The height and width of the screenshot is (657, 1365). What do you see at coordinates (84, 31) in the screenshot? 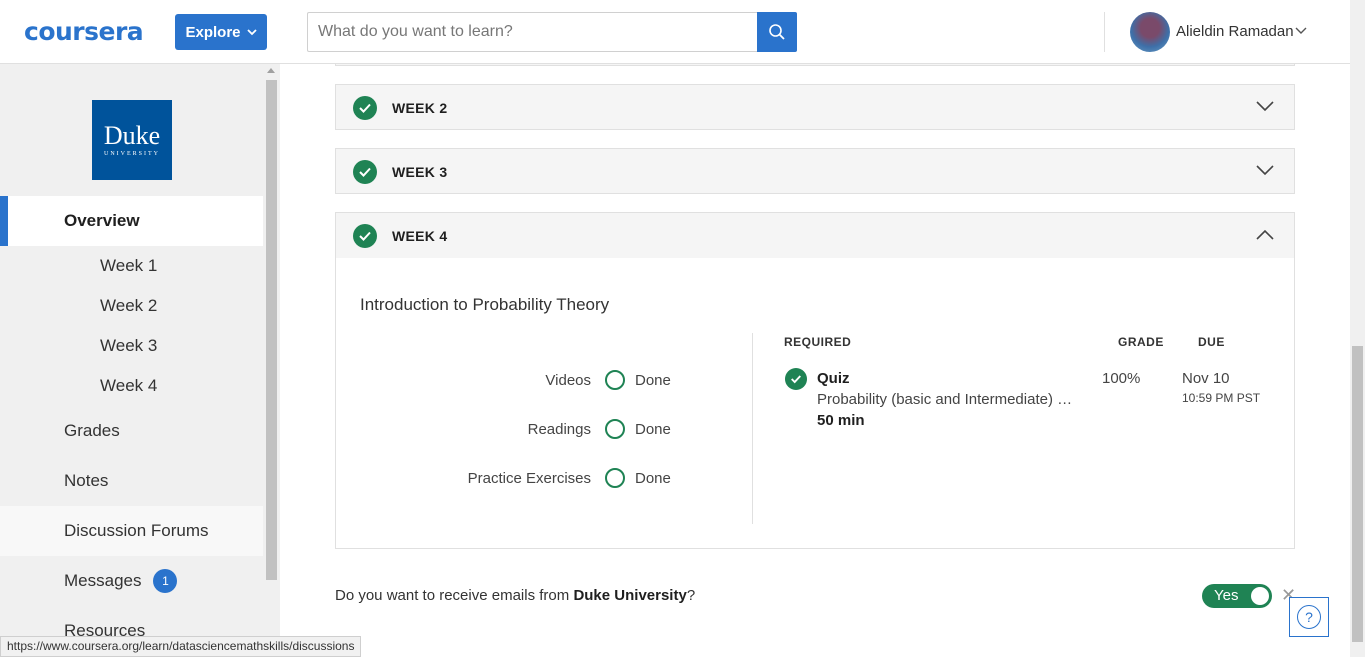
I see `coursera-logo: coursera` at bounding box center [84, 31].